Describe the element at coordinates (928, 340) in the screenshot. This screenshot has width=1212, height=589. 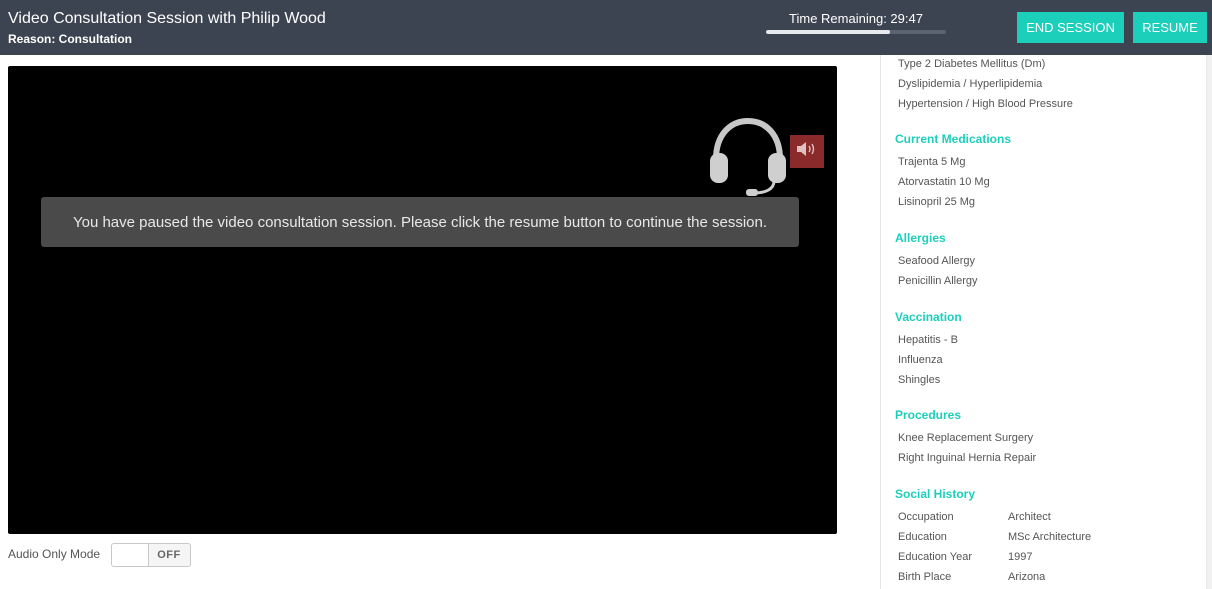
I see `vaccination-item: Hepatitis - B` at that location.